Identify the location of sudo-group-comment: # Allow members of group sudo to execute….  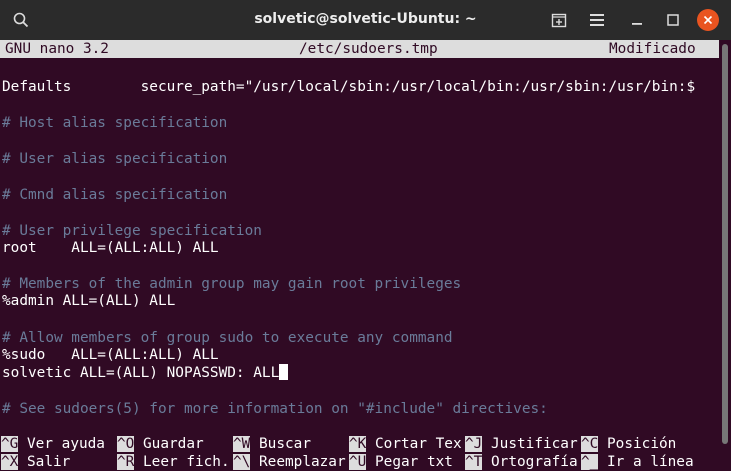
(227, 338).